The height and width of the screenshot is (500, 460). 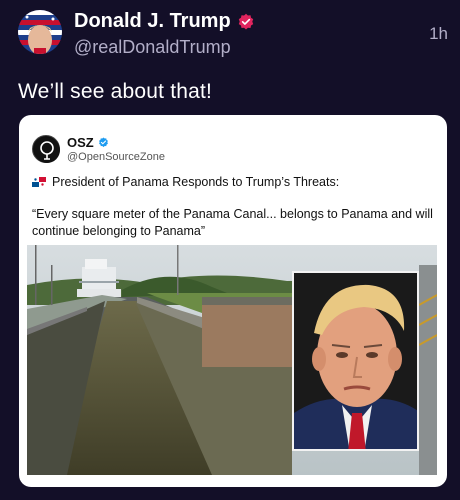 I want to click on osz-logo-icon, so click(x=46, y=149).